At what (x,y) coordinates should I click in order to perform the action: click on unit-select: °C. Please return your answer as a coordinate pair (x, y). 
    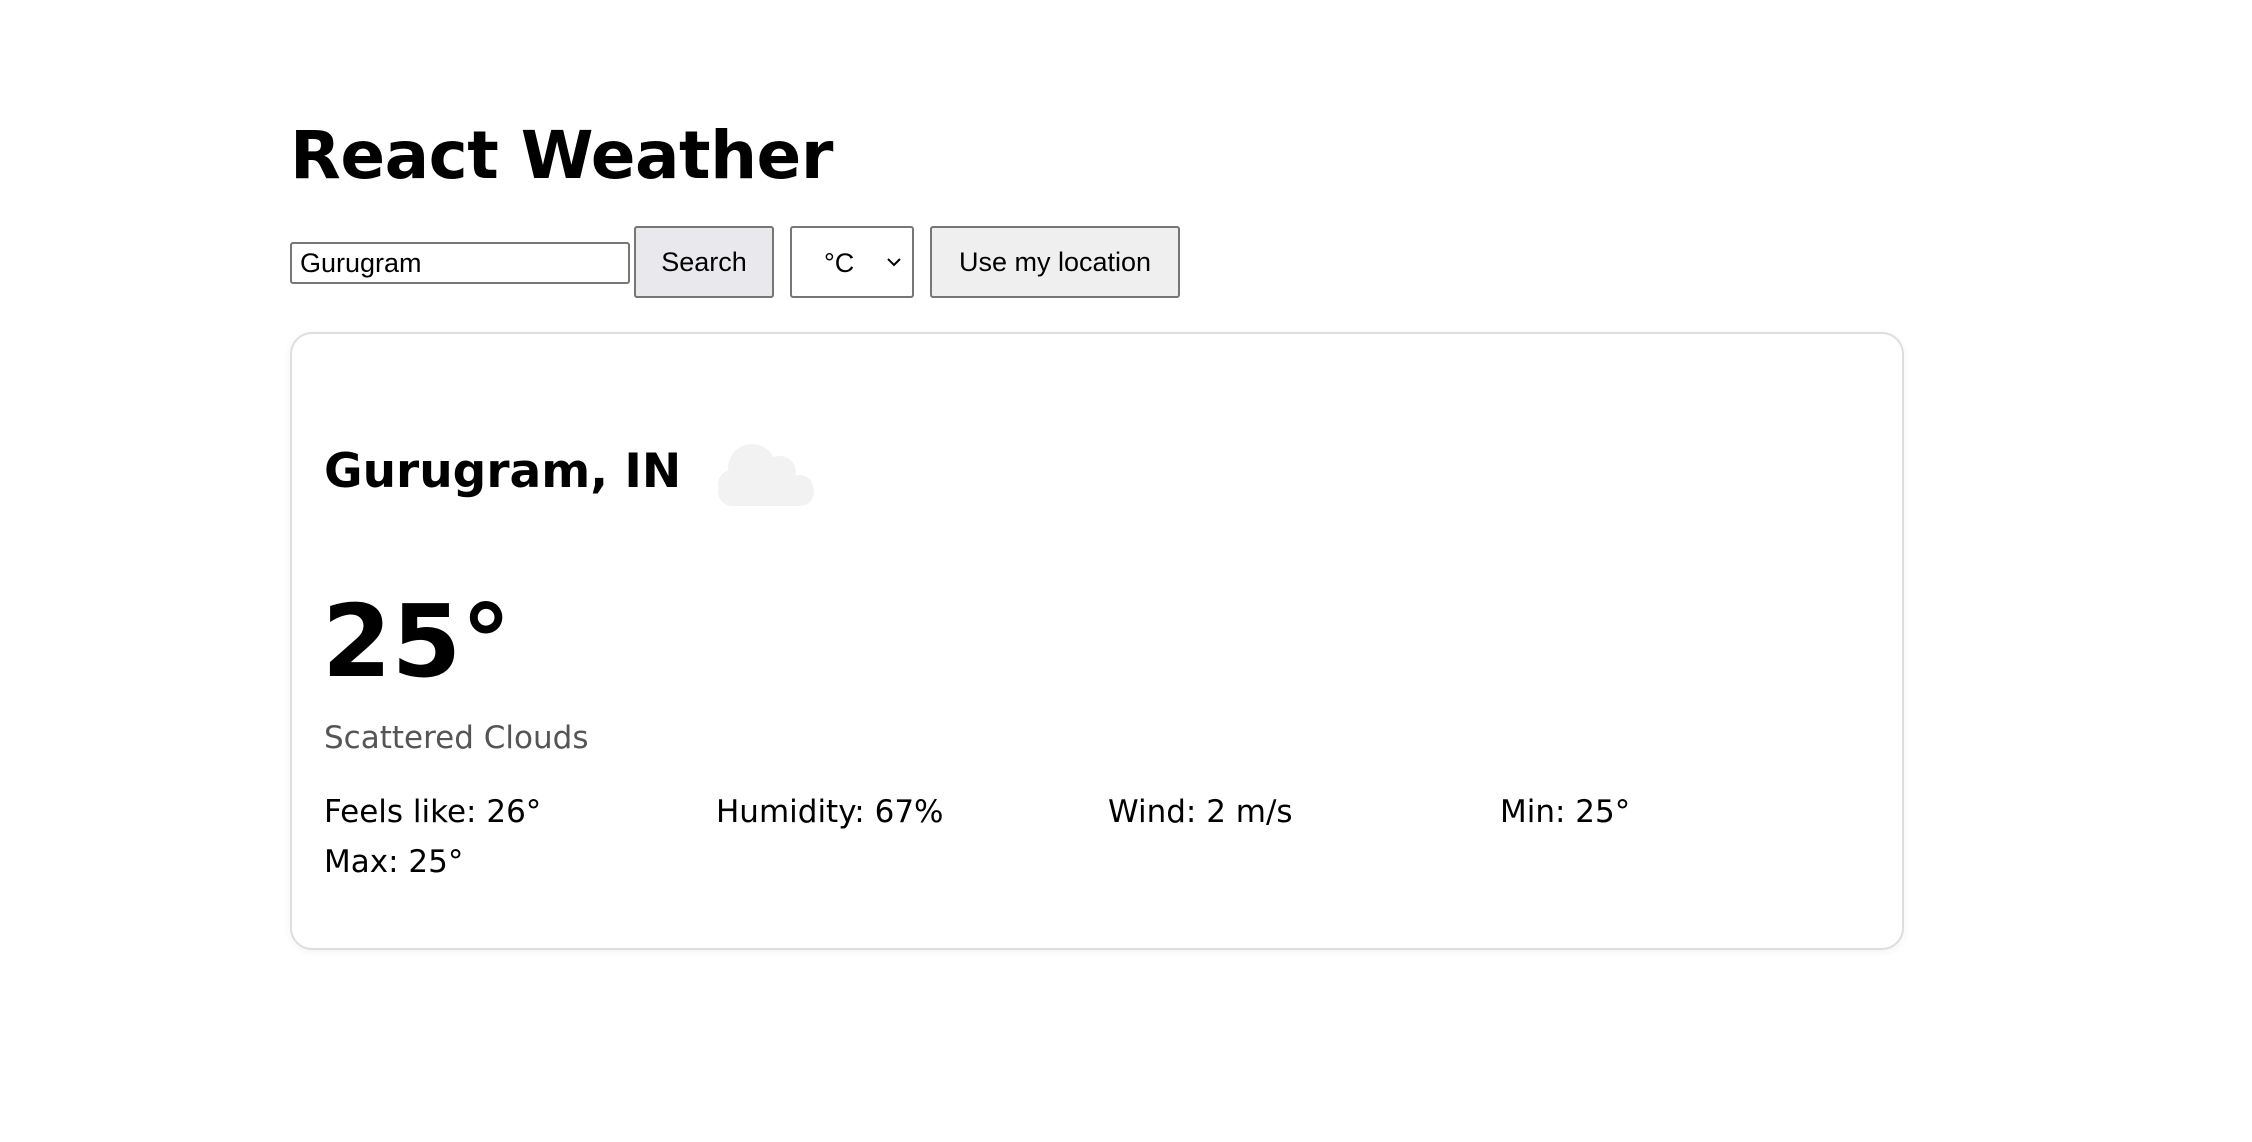
    Looking at the image, I should click on (852, 262).